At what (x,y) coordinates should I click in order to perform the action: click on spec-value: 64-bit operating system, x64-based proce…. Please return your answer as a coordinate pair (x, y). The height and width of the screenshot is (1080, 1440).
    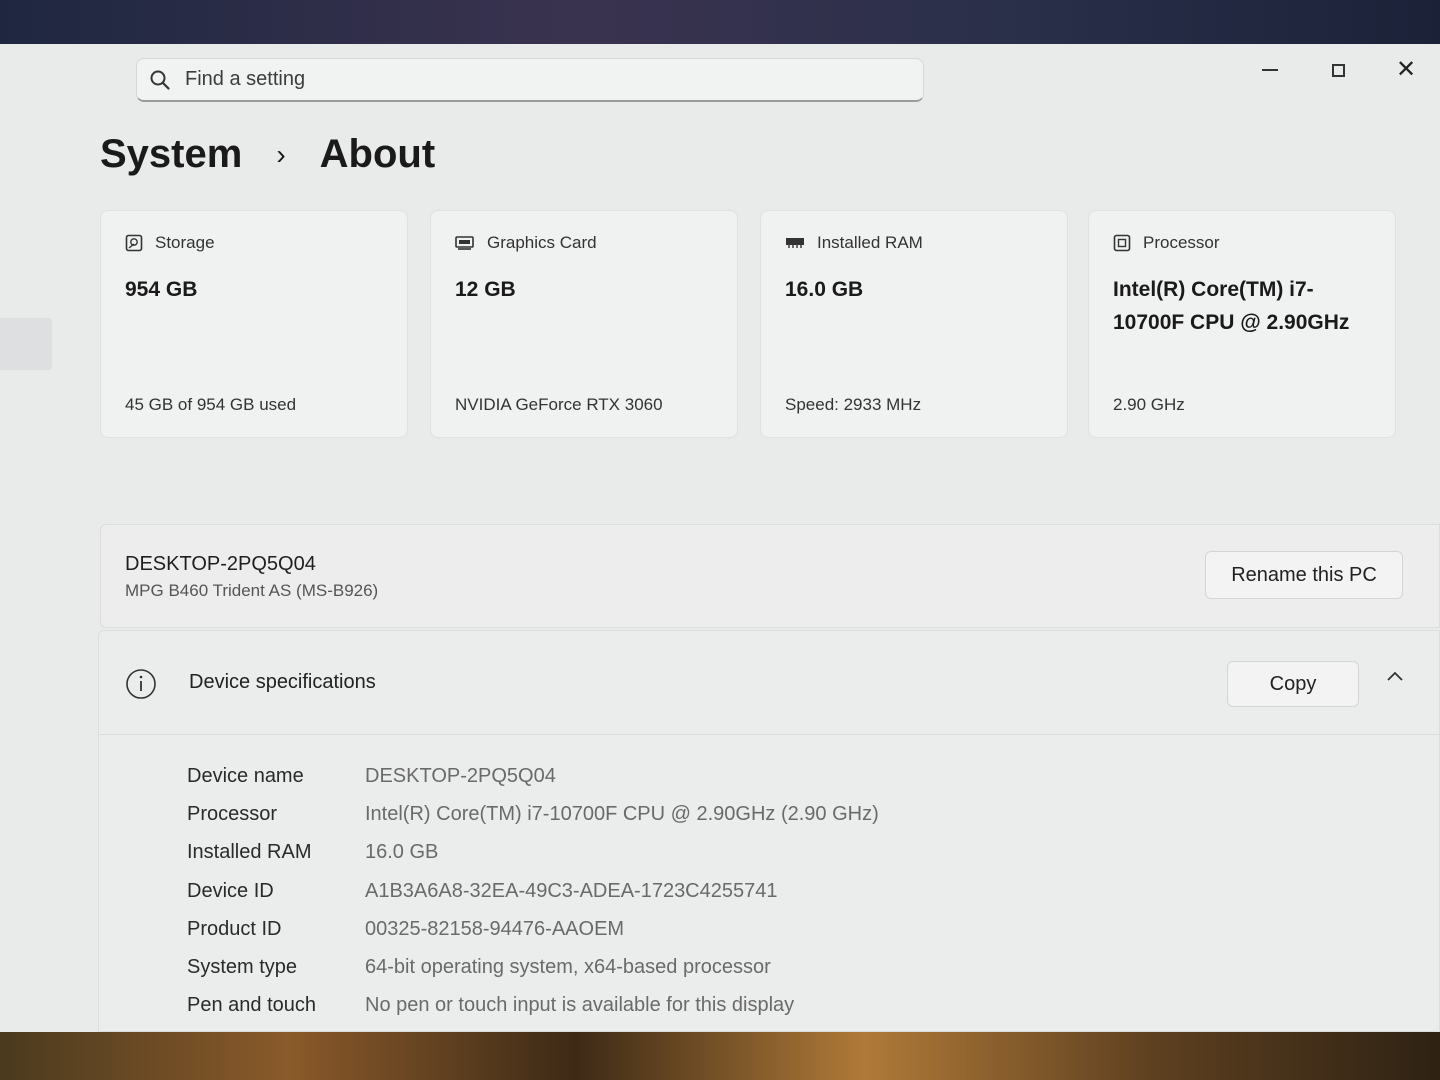
    Looking at the image, I should click on (568, 967).